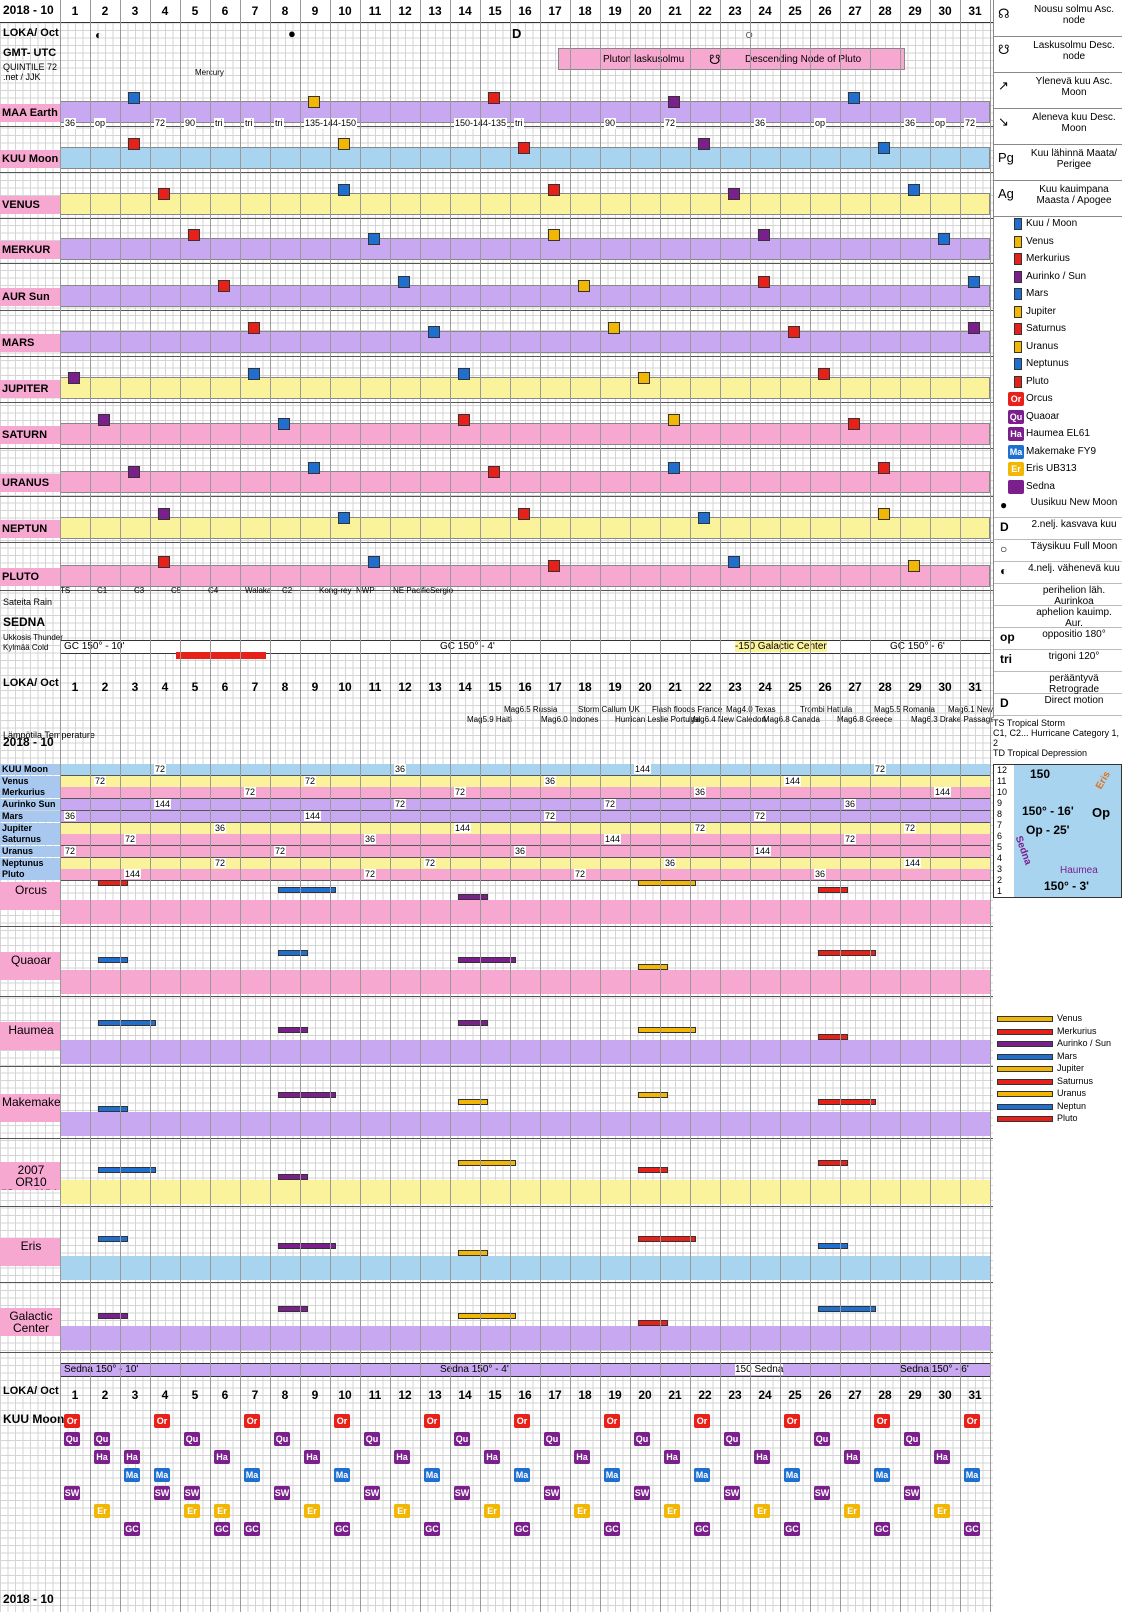 This screenshot has width=1122, height=1612. Describe the element at coordinates (1058, 433) in the screenshot. I see `legend-badge-text: Haumea EL61` at that location.